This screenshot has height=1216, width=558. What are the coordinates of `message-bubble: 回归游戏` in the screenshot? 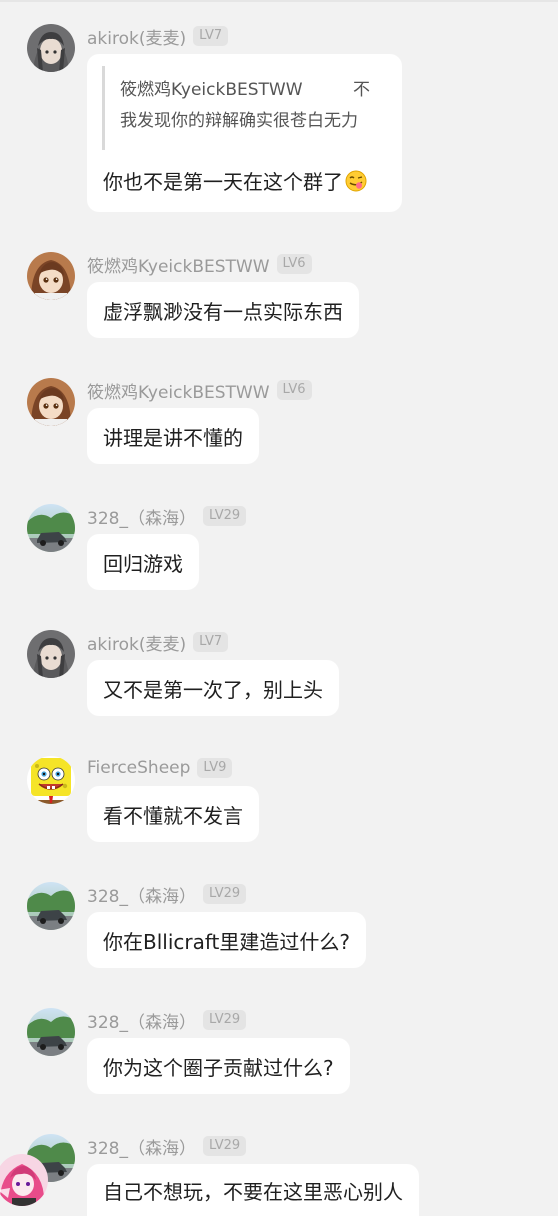 It's located at (143, 562).